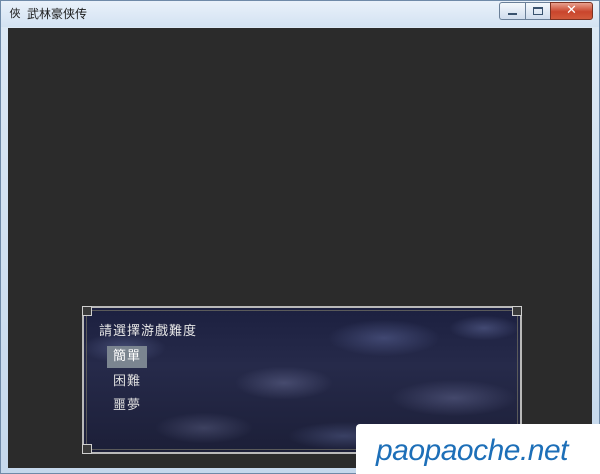 This screenshot has width=600, height=474. I want to click on minimize-icon, so click(512, 14).